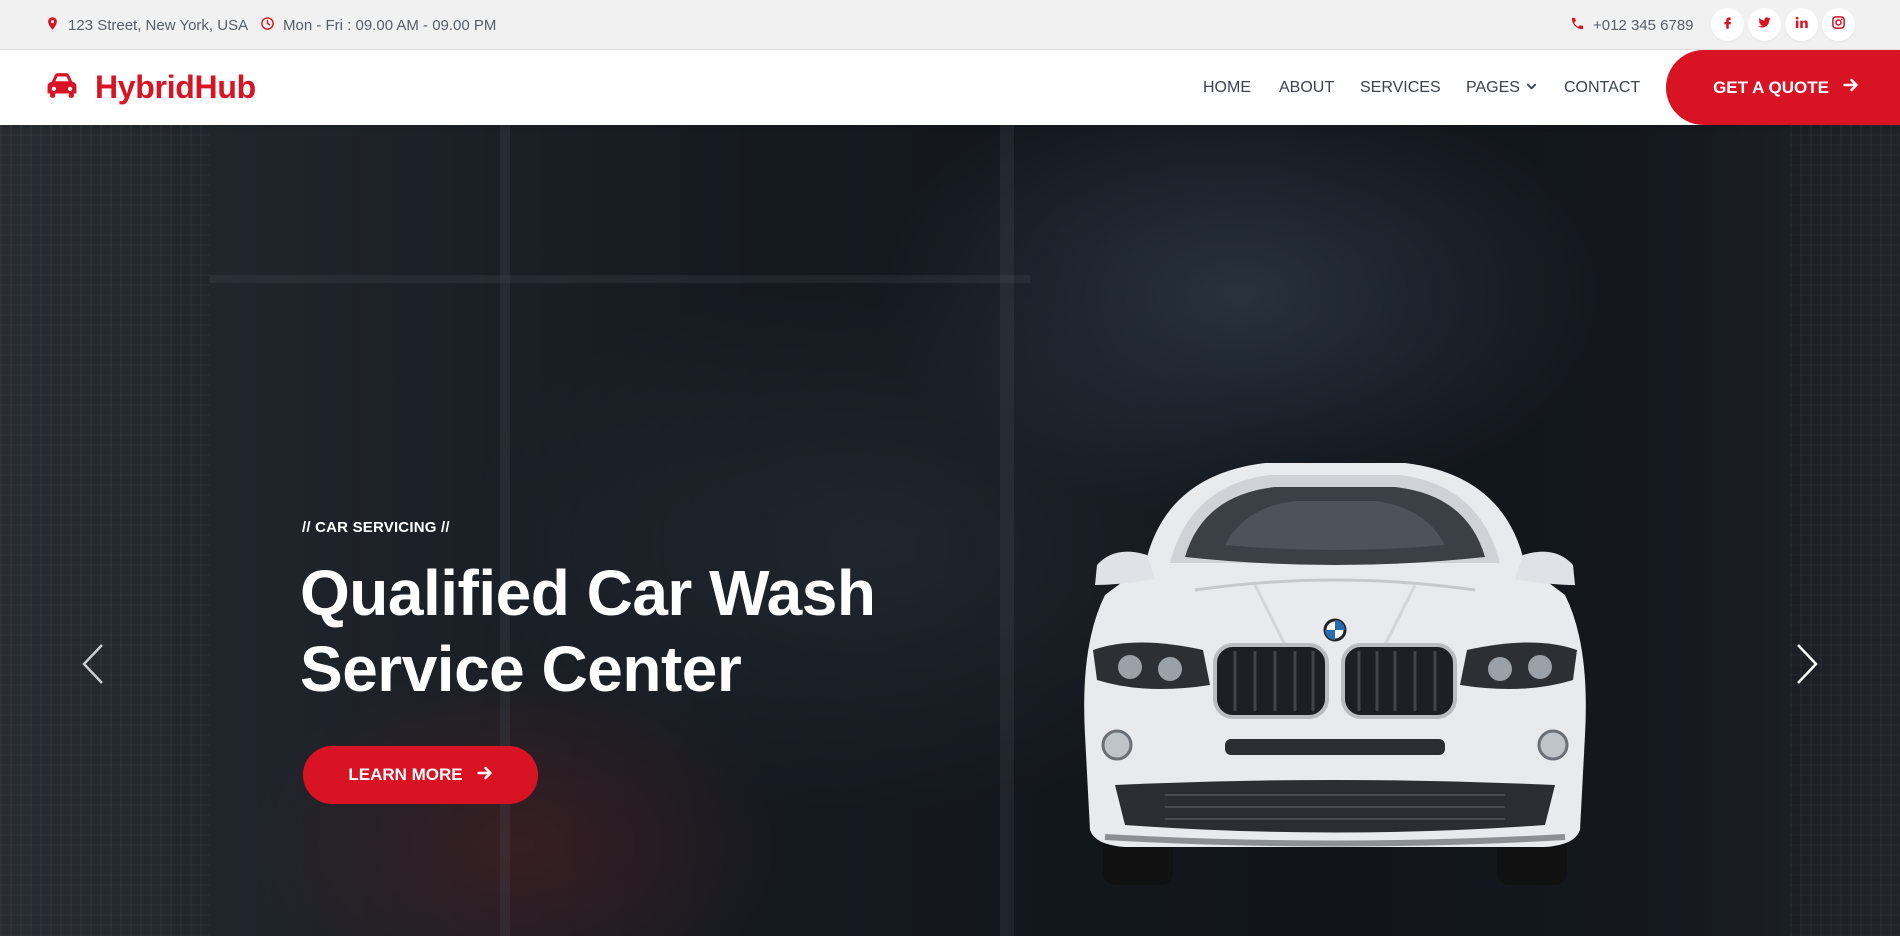 This screenshot has width=1900, height=936. I want to click on nav-item-services: SERVICES, so click(1400, 87).